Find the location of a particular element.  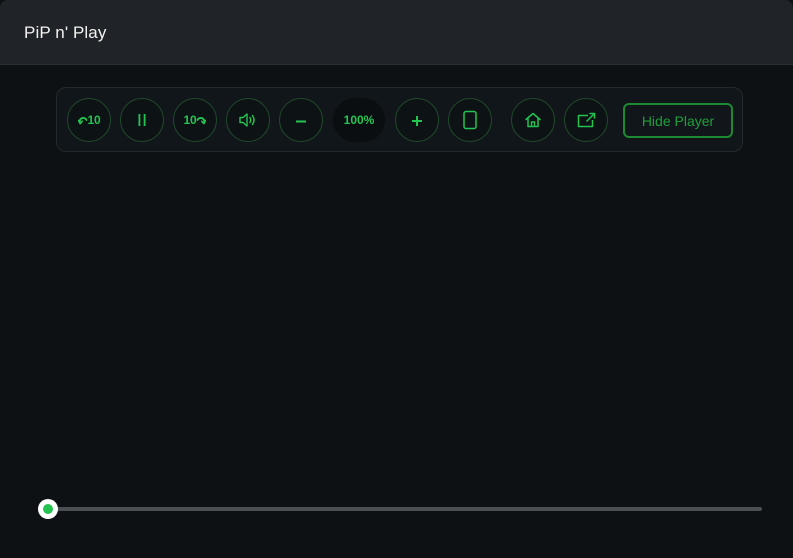

seek-thumb is located at coordinates (48, 509).